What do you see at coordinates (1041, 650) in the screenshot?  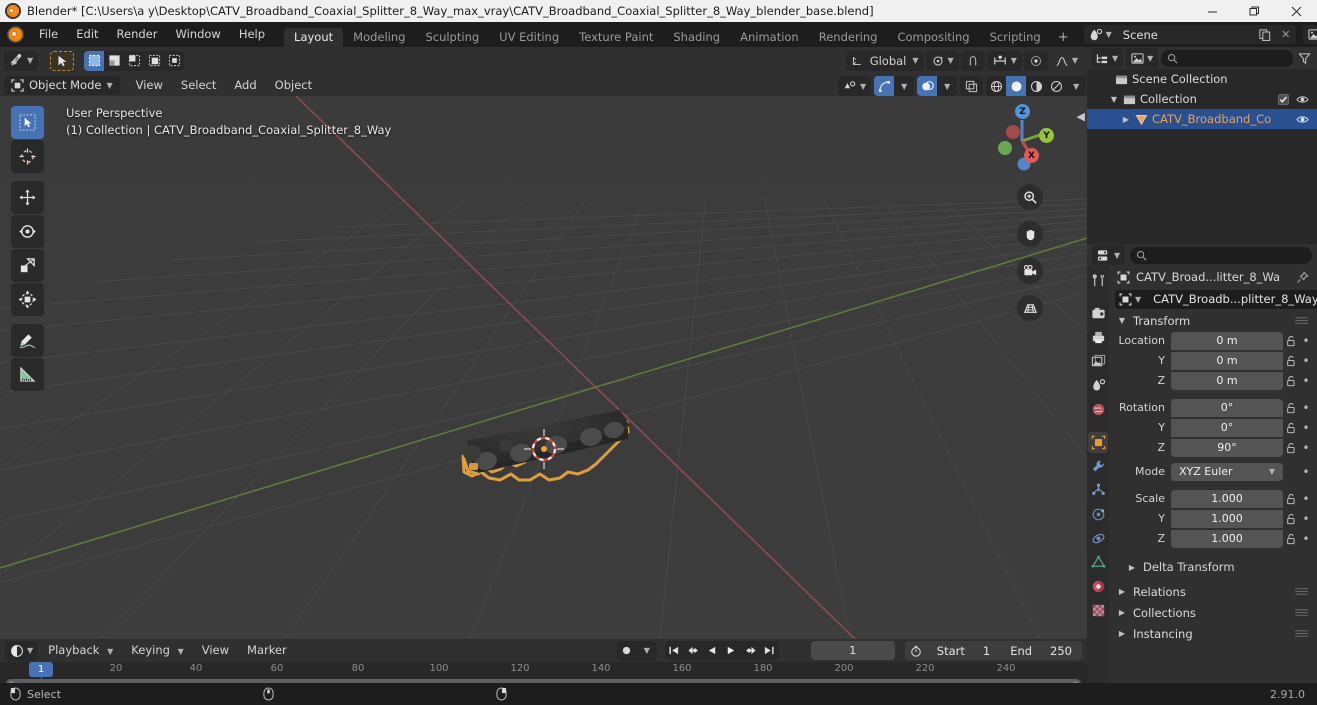 I see `end-frame-field: End 250` at bounding box center [1041, 650].